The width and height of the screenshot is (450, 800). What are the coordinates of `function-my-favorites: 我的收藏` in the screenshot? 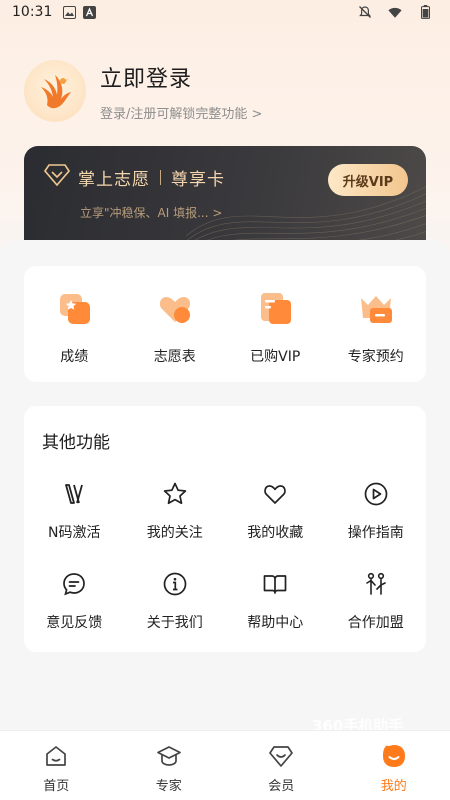 It's located at (275, 525).